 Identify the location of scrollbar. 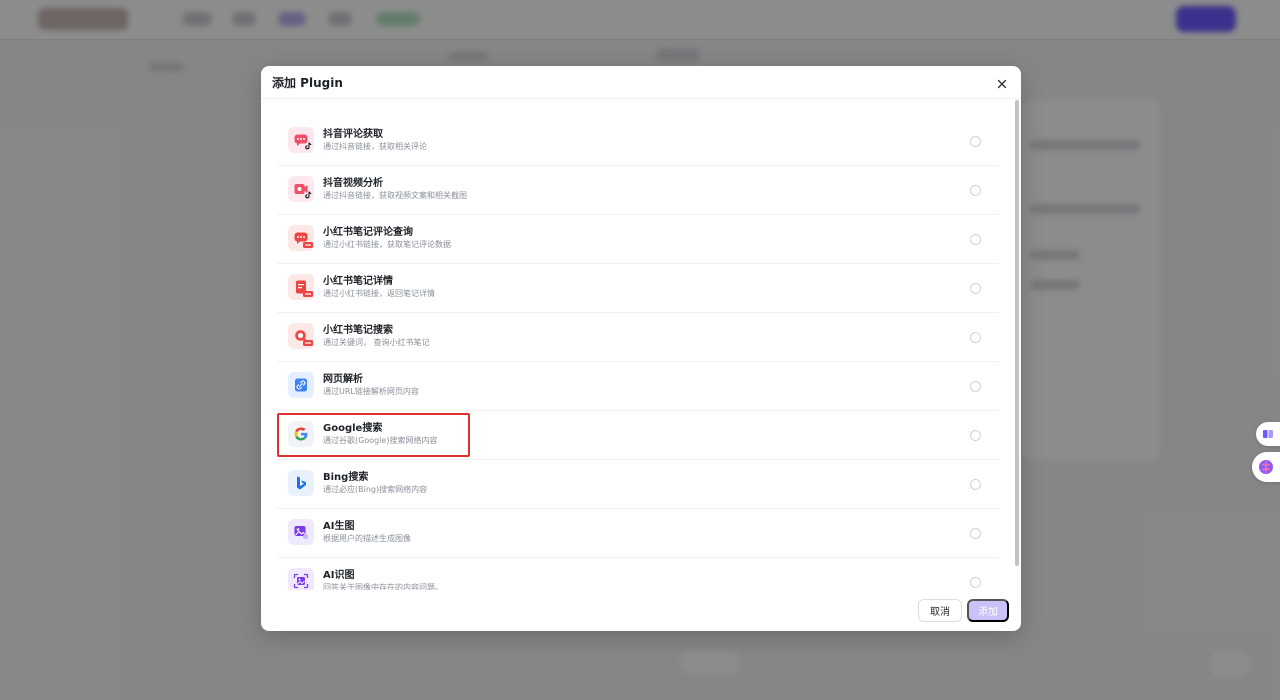
(1017, 333).